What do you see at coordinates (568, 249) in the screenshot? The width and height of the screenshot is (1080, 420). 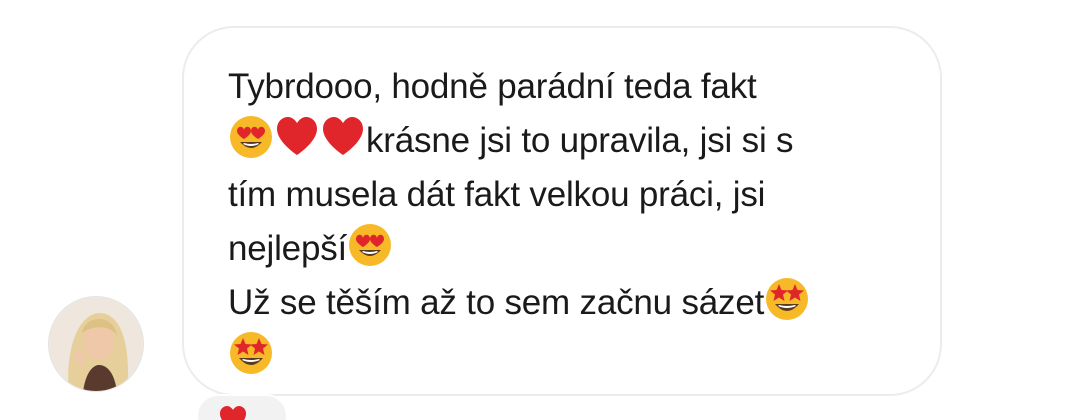 I see `message-line-4: nejlepší` at bounding box center [568, 249].